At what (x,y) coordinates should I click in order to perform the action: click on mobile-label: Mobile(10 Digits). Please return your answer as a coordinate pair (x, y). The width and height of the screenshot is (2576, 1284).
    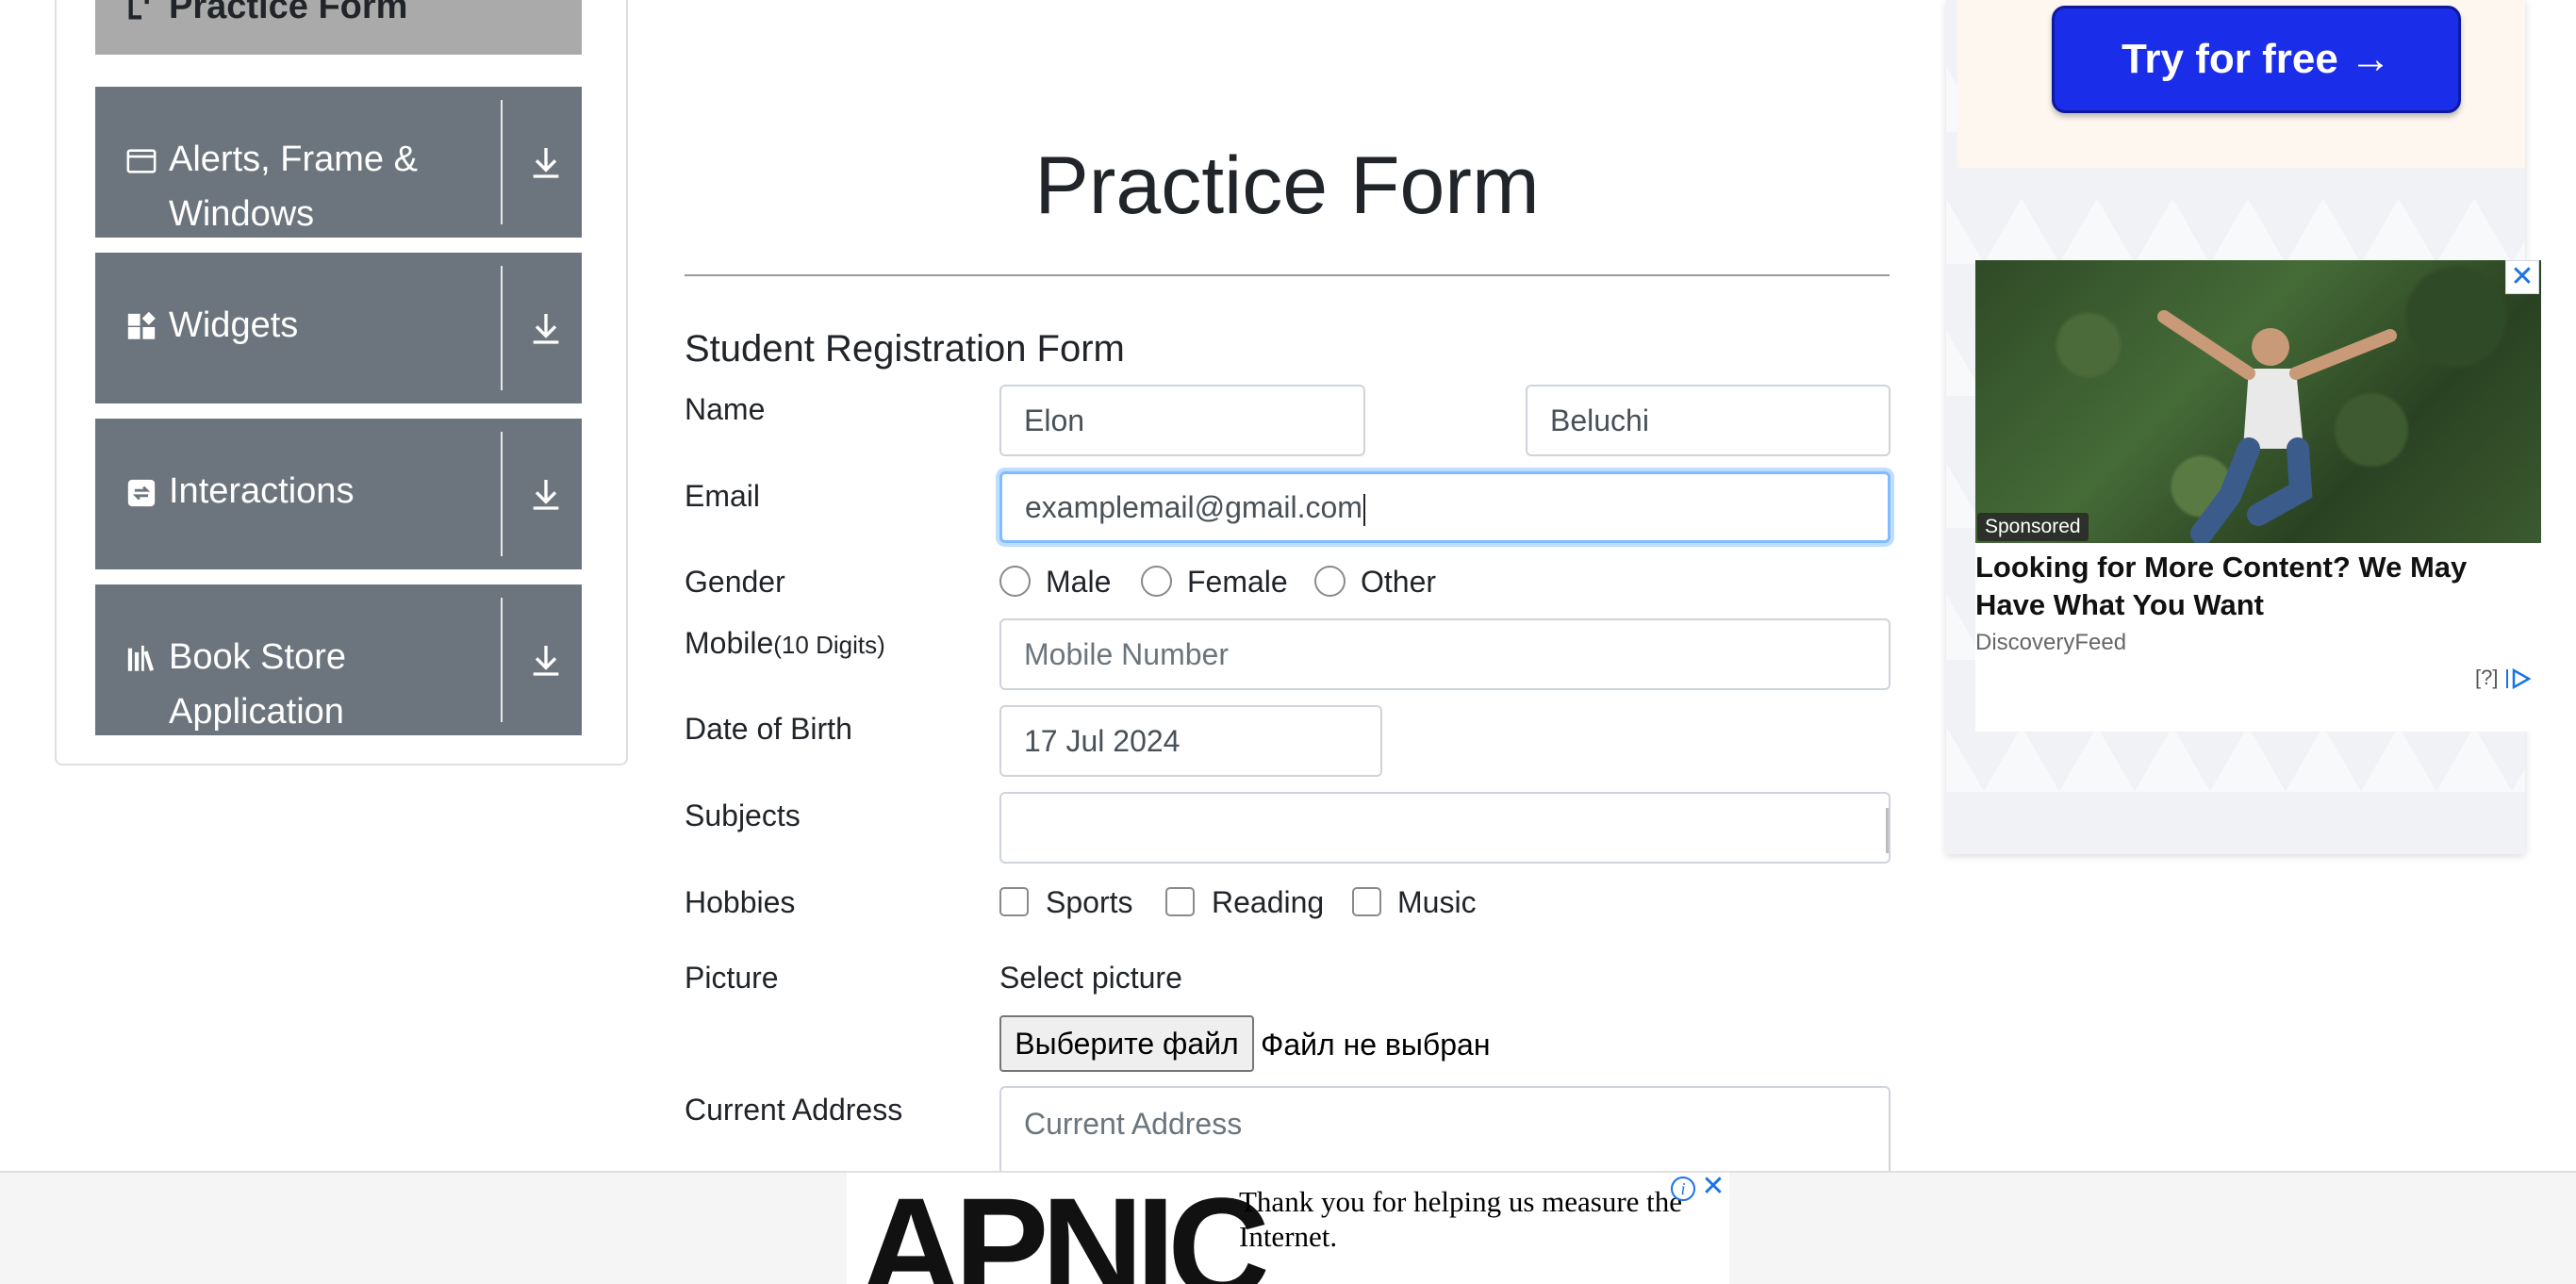
    Looking at the image, I should click on (785, 644).